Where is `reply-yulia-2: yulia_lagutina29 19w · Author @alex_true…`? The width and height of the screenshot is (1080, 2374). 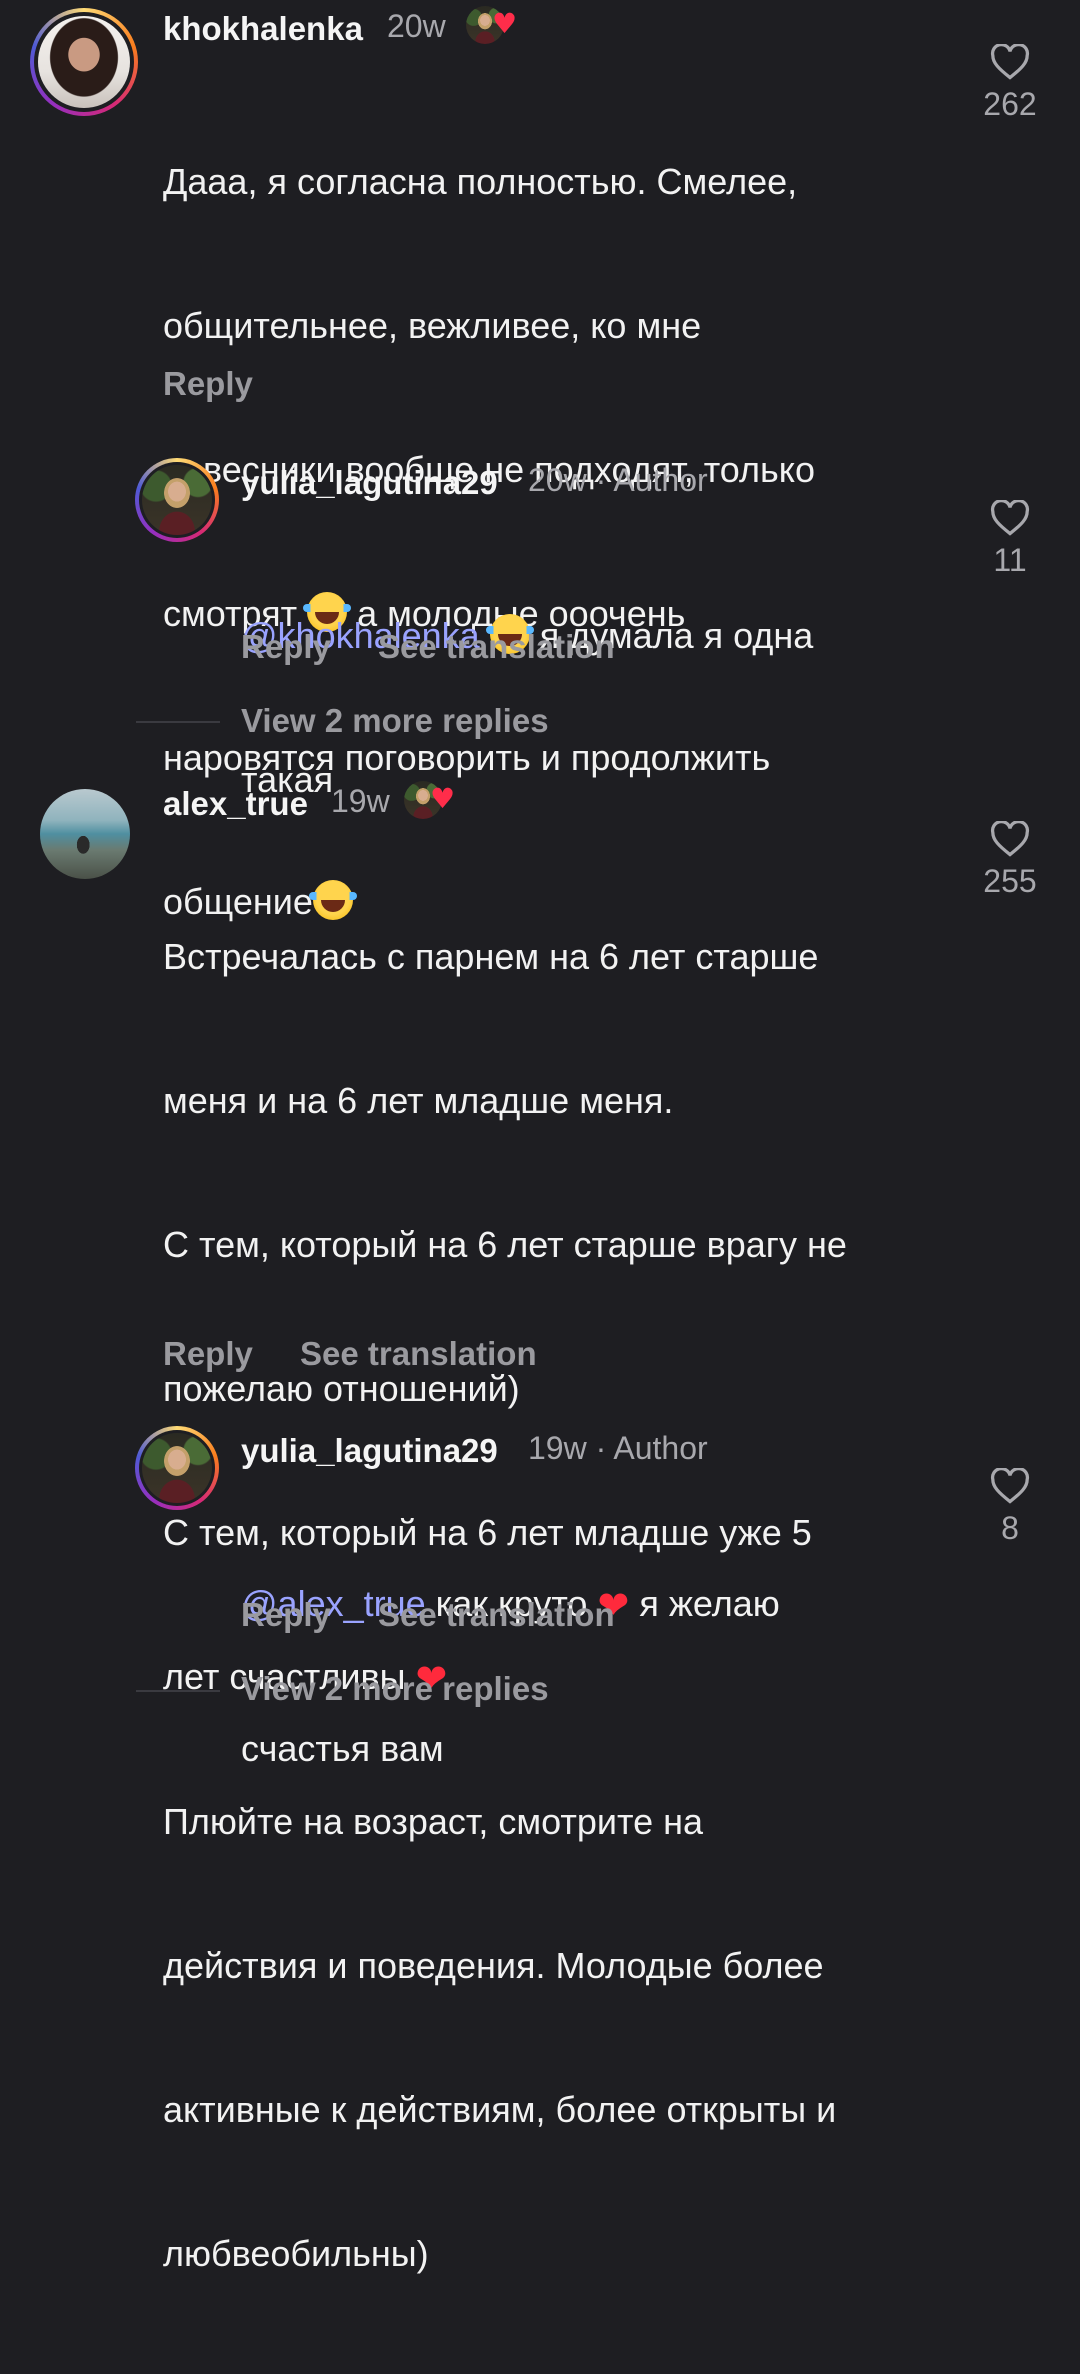 reply-yulia-2: yulia_lagutina29 19w · Author @alex_true… is located at coordinates (540, 1593).